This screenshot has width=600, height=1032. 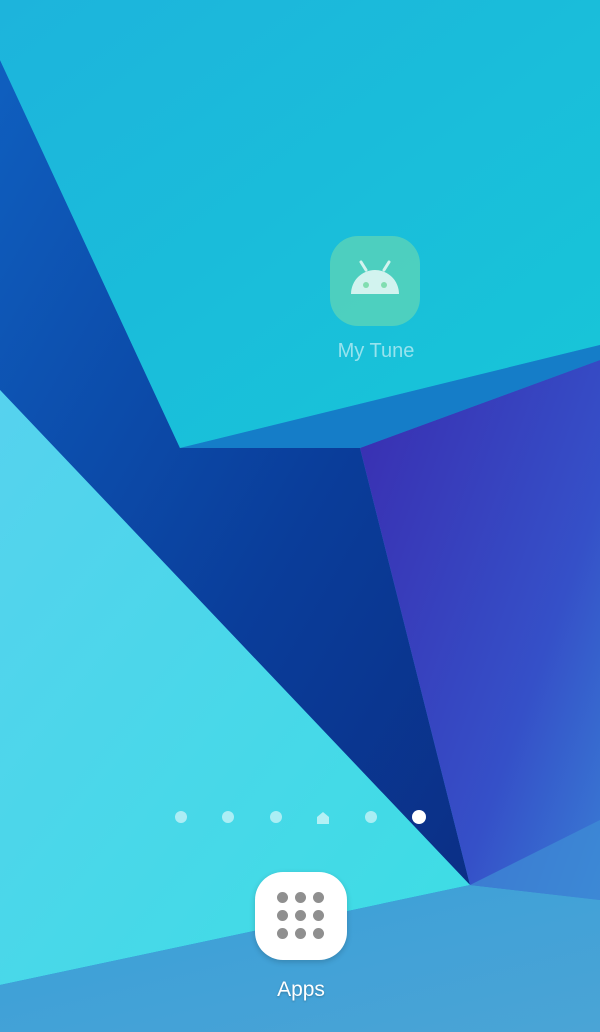 What do you see at coordinates (375, 277) in the screenshot?
I see `android-robot-icon` at bounding box center [375, 277].